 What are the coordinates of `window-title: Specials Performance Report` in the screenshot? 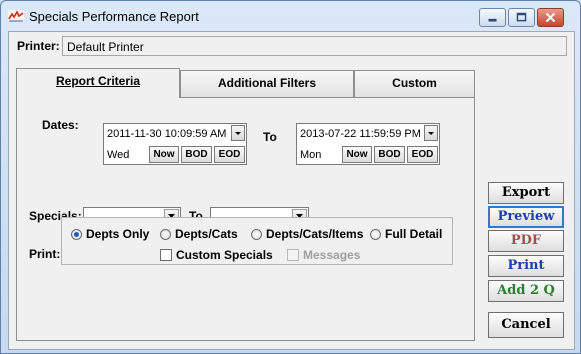 It's located at (114, 16).